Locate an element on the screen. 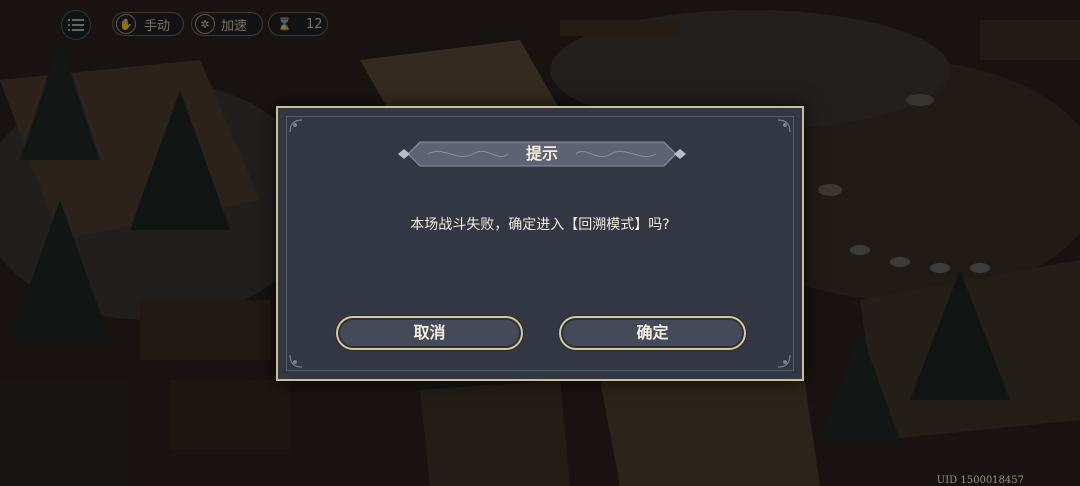  dialog-message: 本场战斗失败，确定进入【回溯模式】吗? is located at coordinates (540, 225).